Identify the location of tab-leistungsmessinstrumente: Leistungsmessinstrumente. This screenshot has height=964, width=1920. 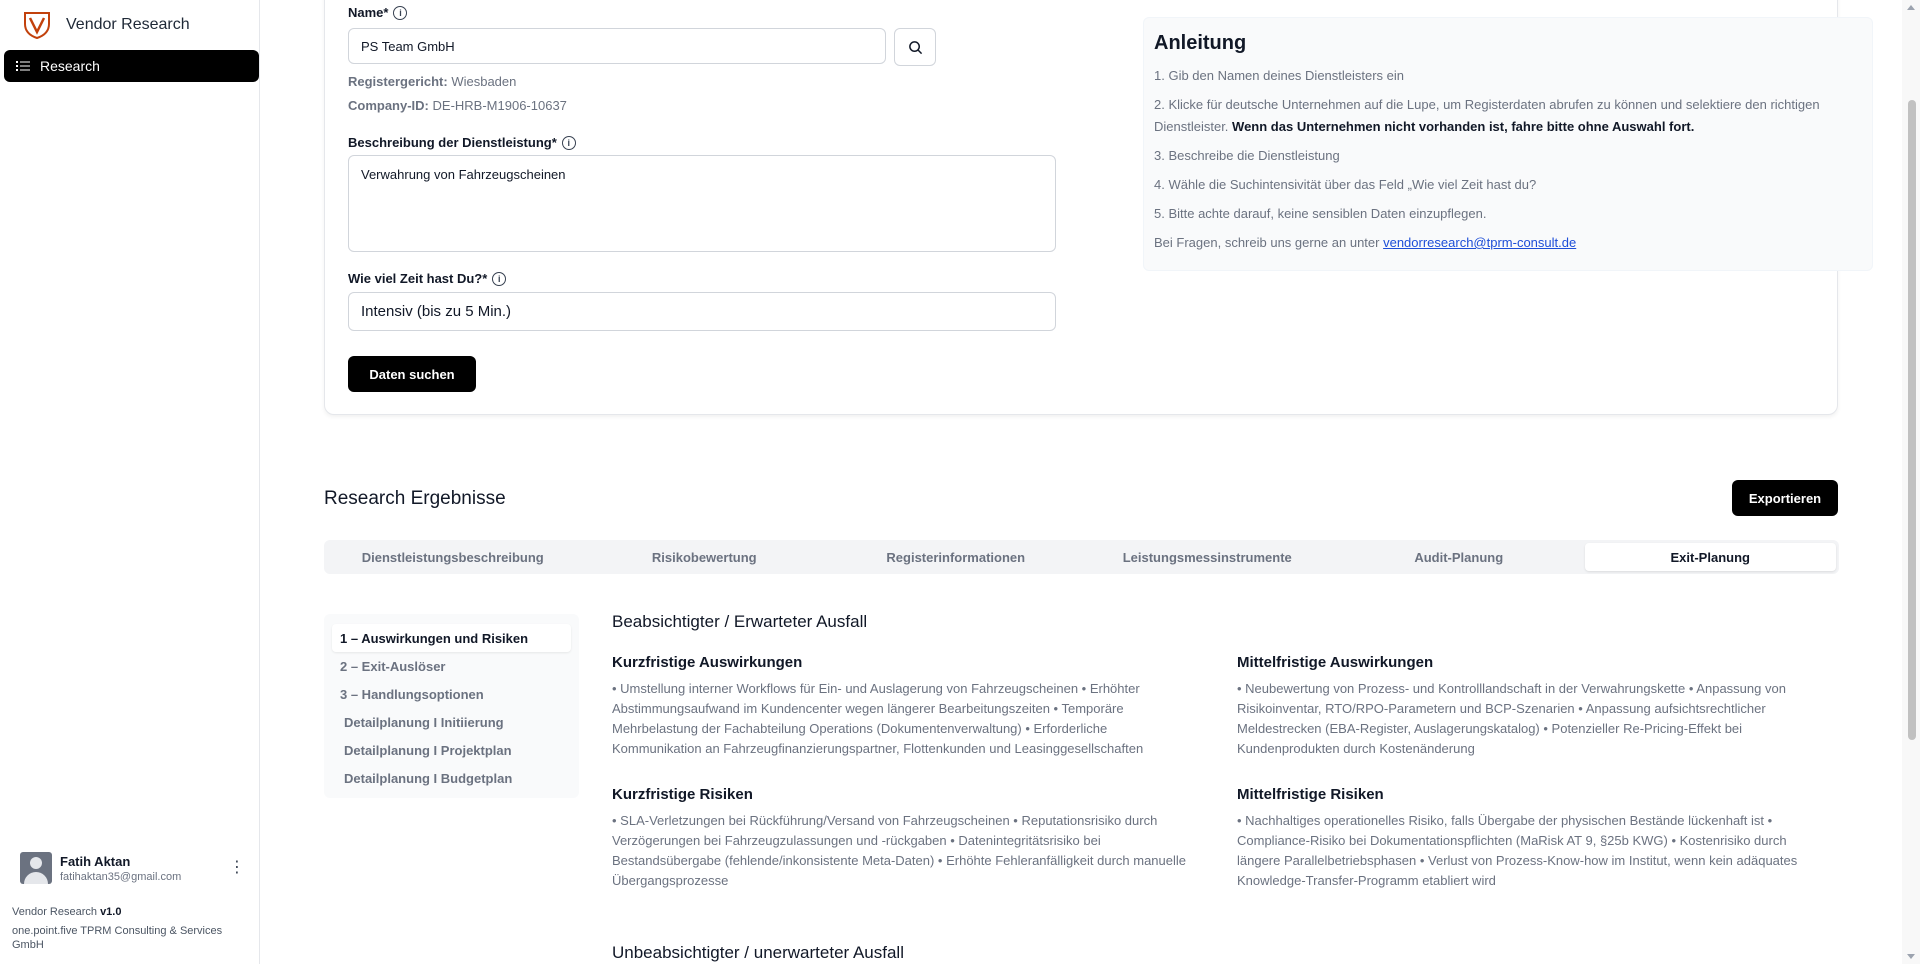
(1208, 557).